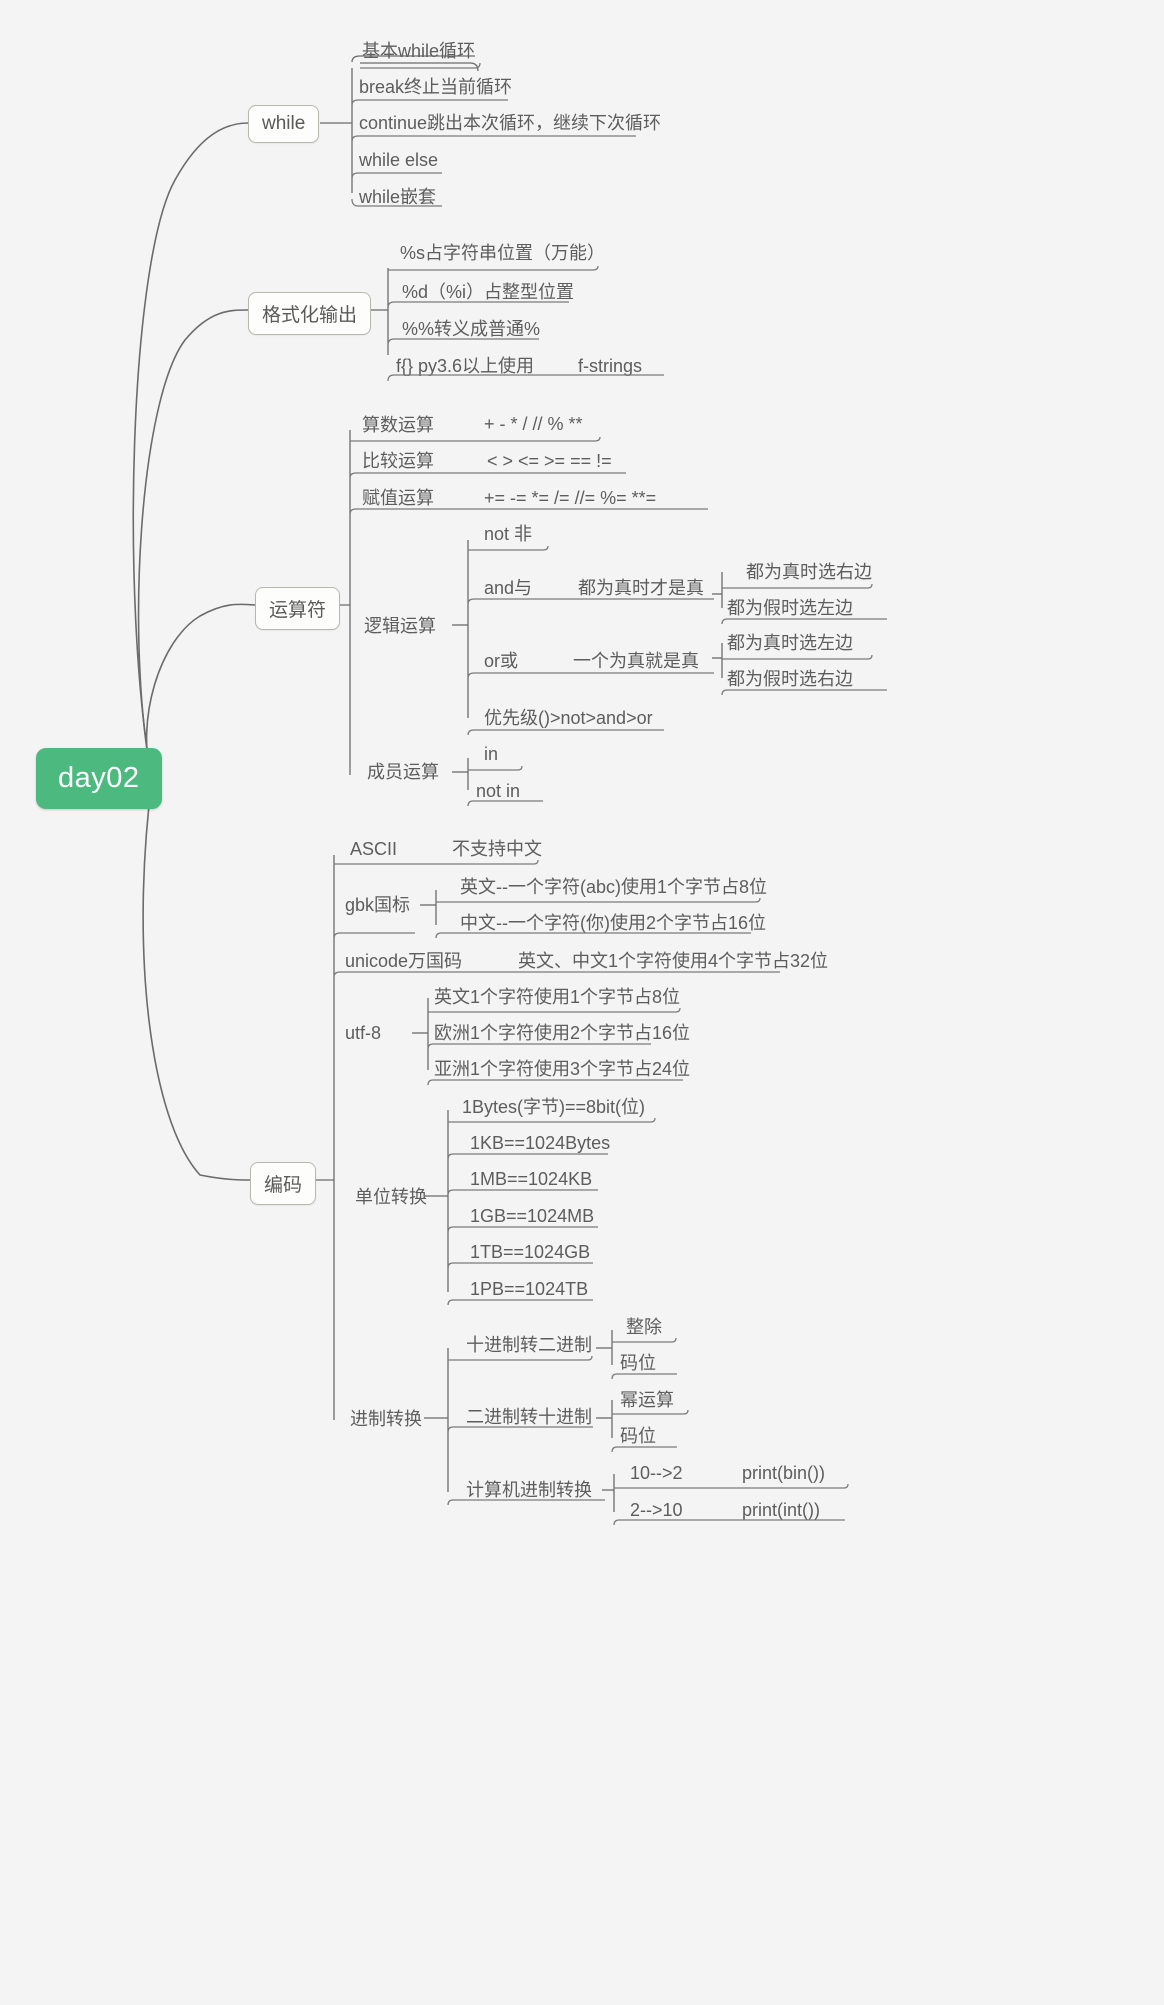  Describe the element at coordinates (298, 608) in the screenshot. I see `branch-node-operator: 运算符` at that location.